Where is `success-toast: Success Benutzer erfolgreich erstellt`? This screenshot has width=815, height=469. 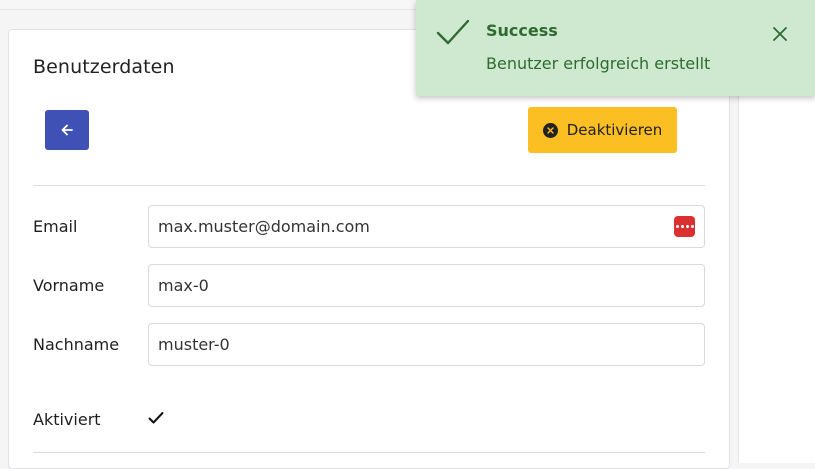 success-toast: Success Benutzer erfolgreich erstellt is located at coordinates (615, 48).